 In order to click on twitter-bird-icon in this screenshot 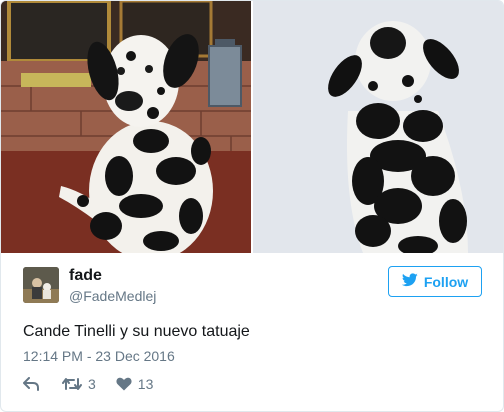, I will do `click(409, 281)`.